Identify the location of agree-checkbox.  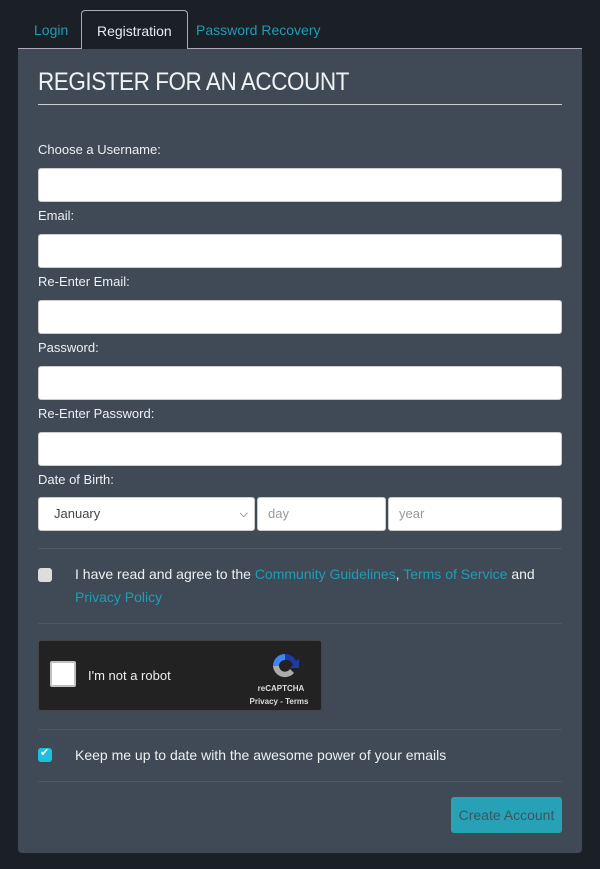
(45, 575).